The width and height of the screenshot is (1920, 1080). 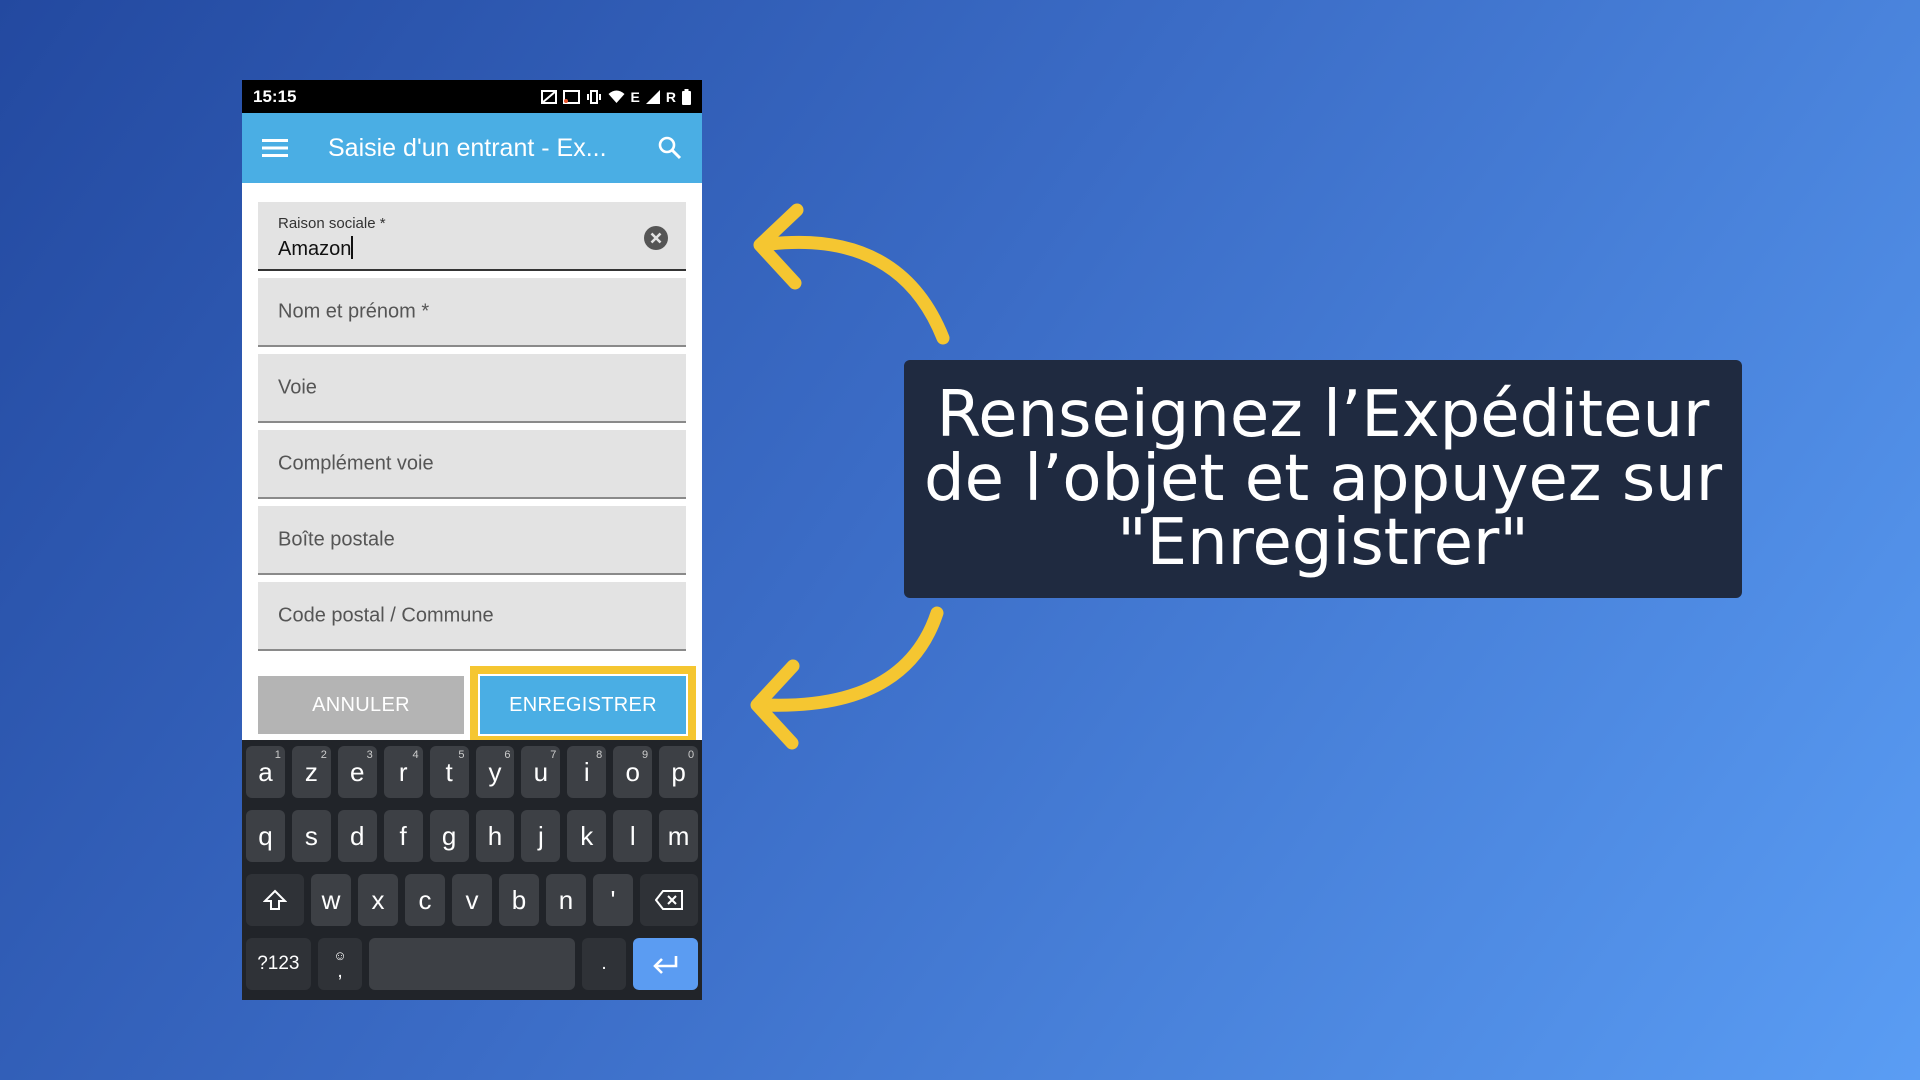 What do you see at coordinates (851, 274) in the screenshot?
I see `arrow-to-raison-sociale` at bounding box center [851, 274].